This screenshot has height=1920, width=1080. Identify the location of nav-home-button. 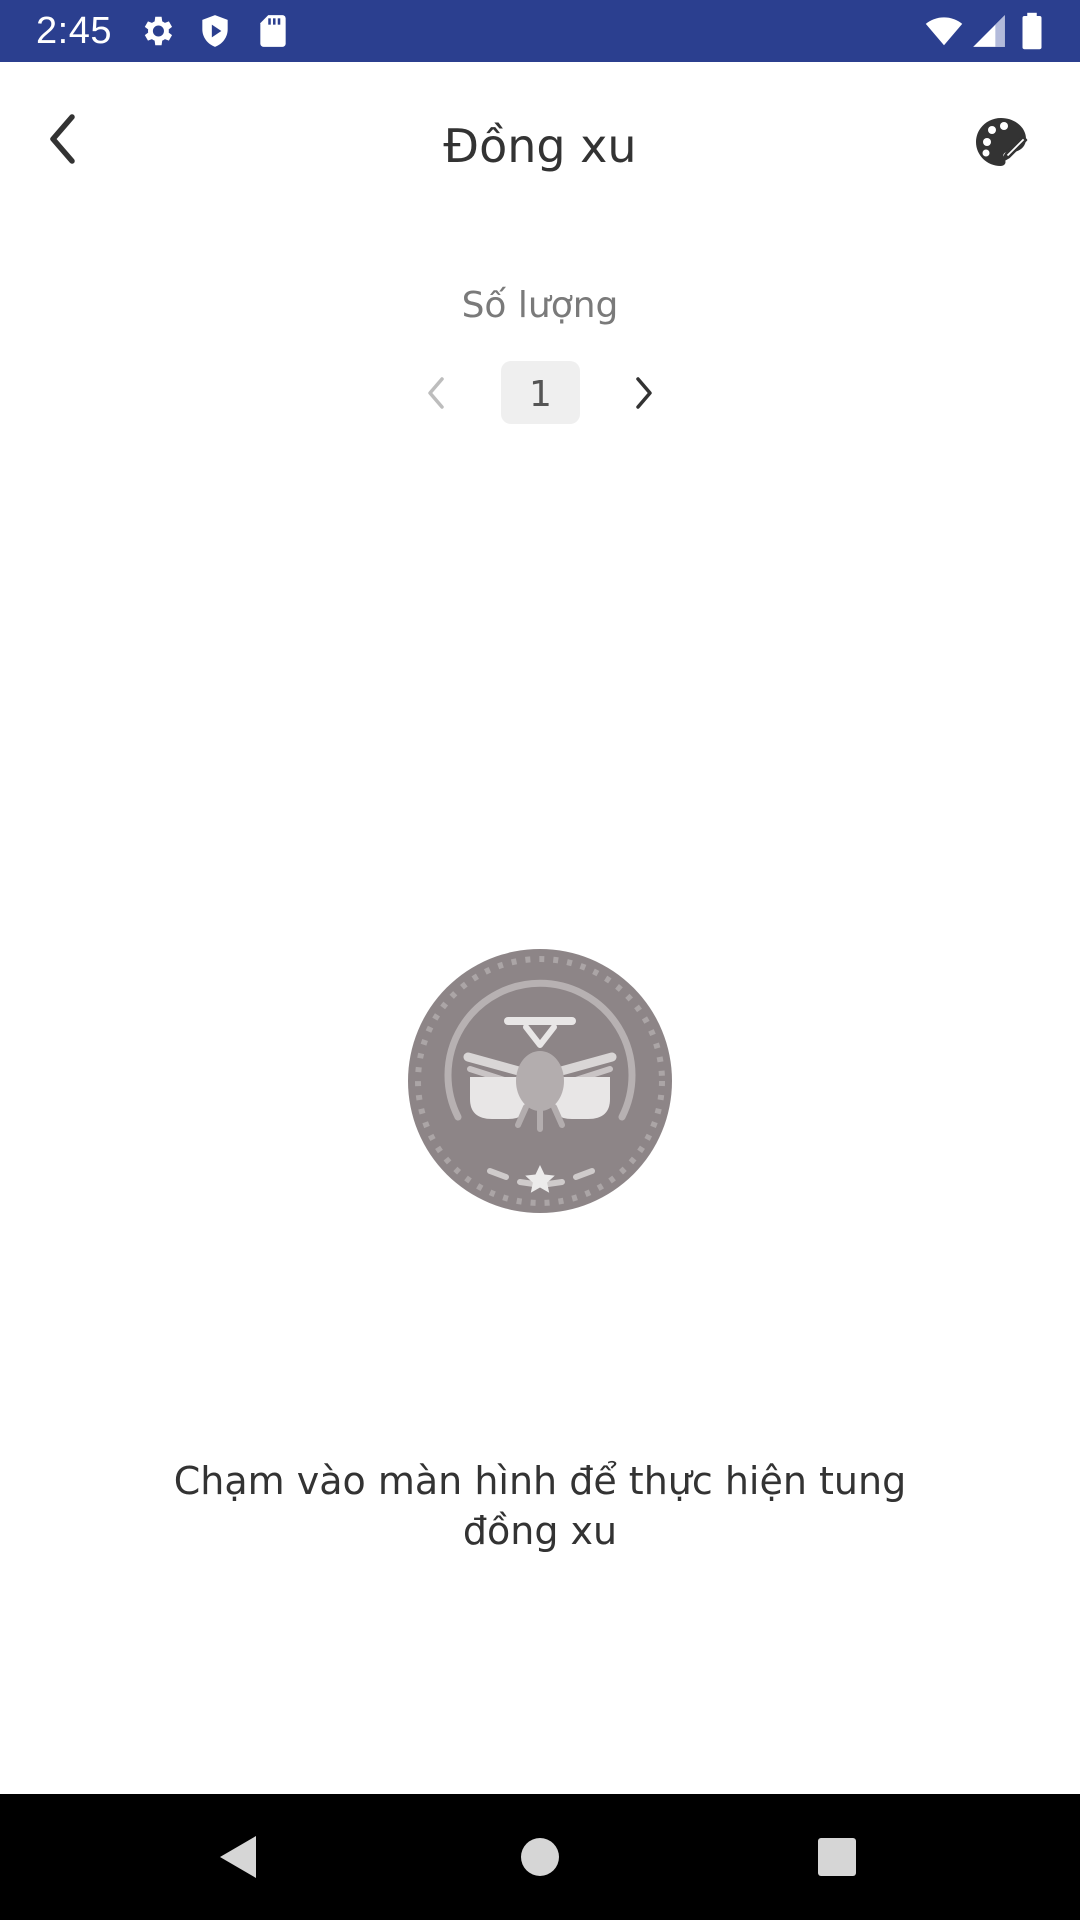
(540, 1857).